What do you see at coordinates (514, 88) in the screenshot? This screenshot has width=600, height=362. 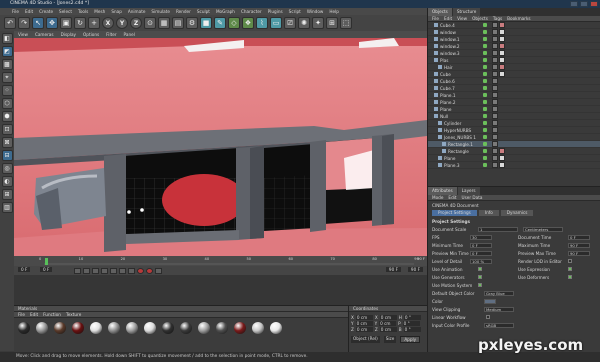 I see `object-row: Cube.7` at bounding box center [514, 88].